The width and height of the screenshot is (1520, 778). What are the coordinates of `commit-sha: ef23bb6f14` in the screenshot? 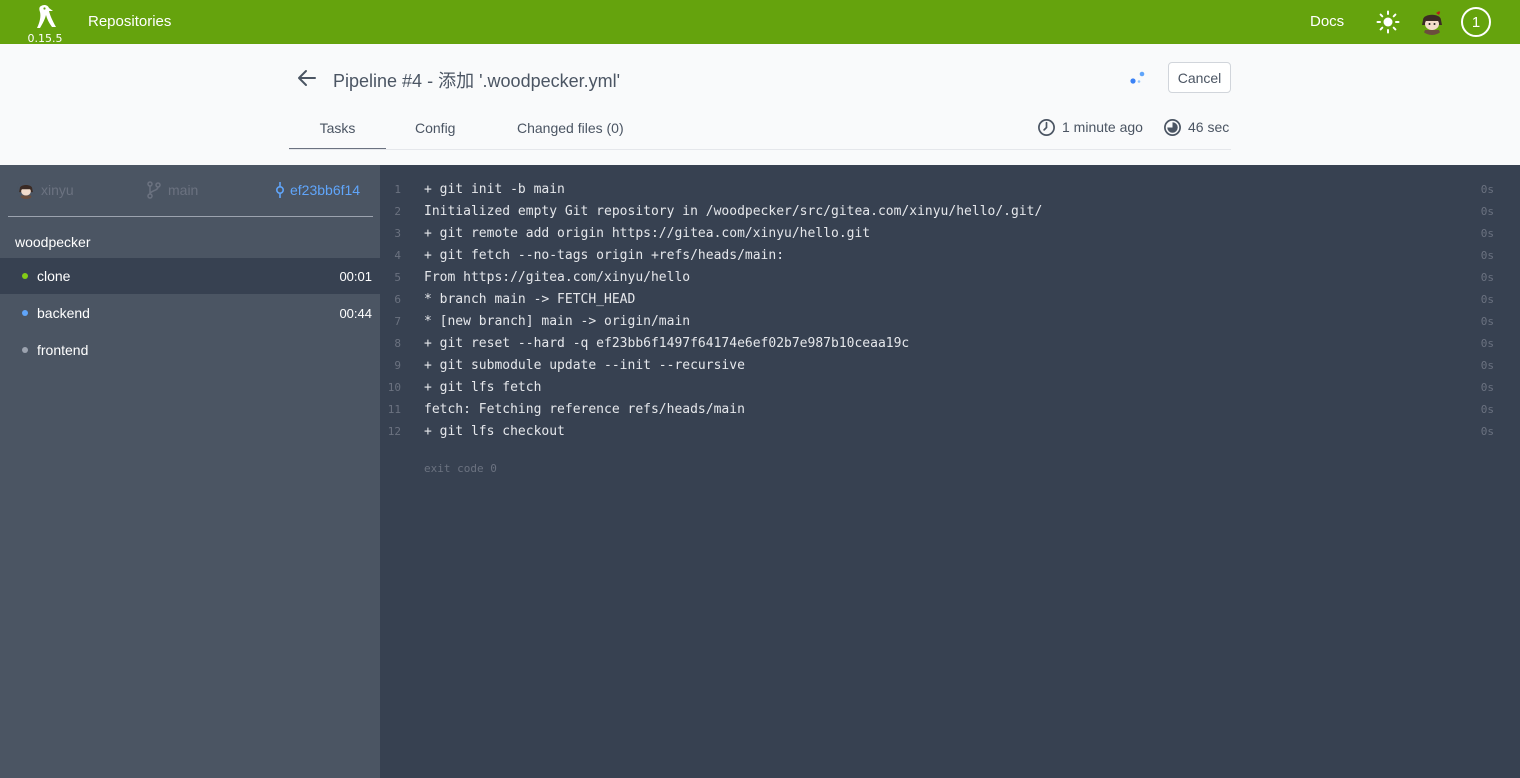 It's located at (325, 190).